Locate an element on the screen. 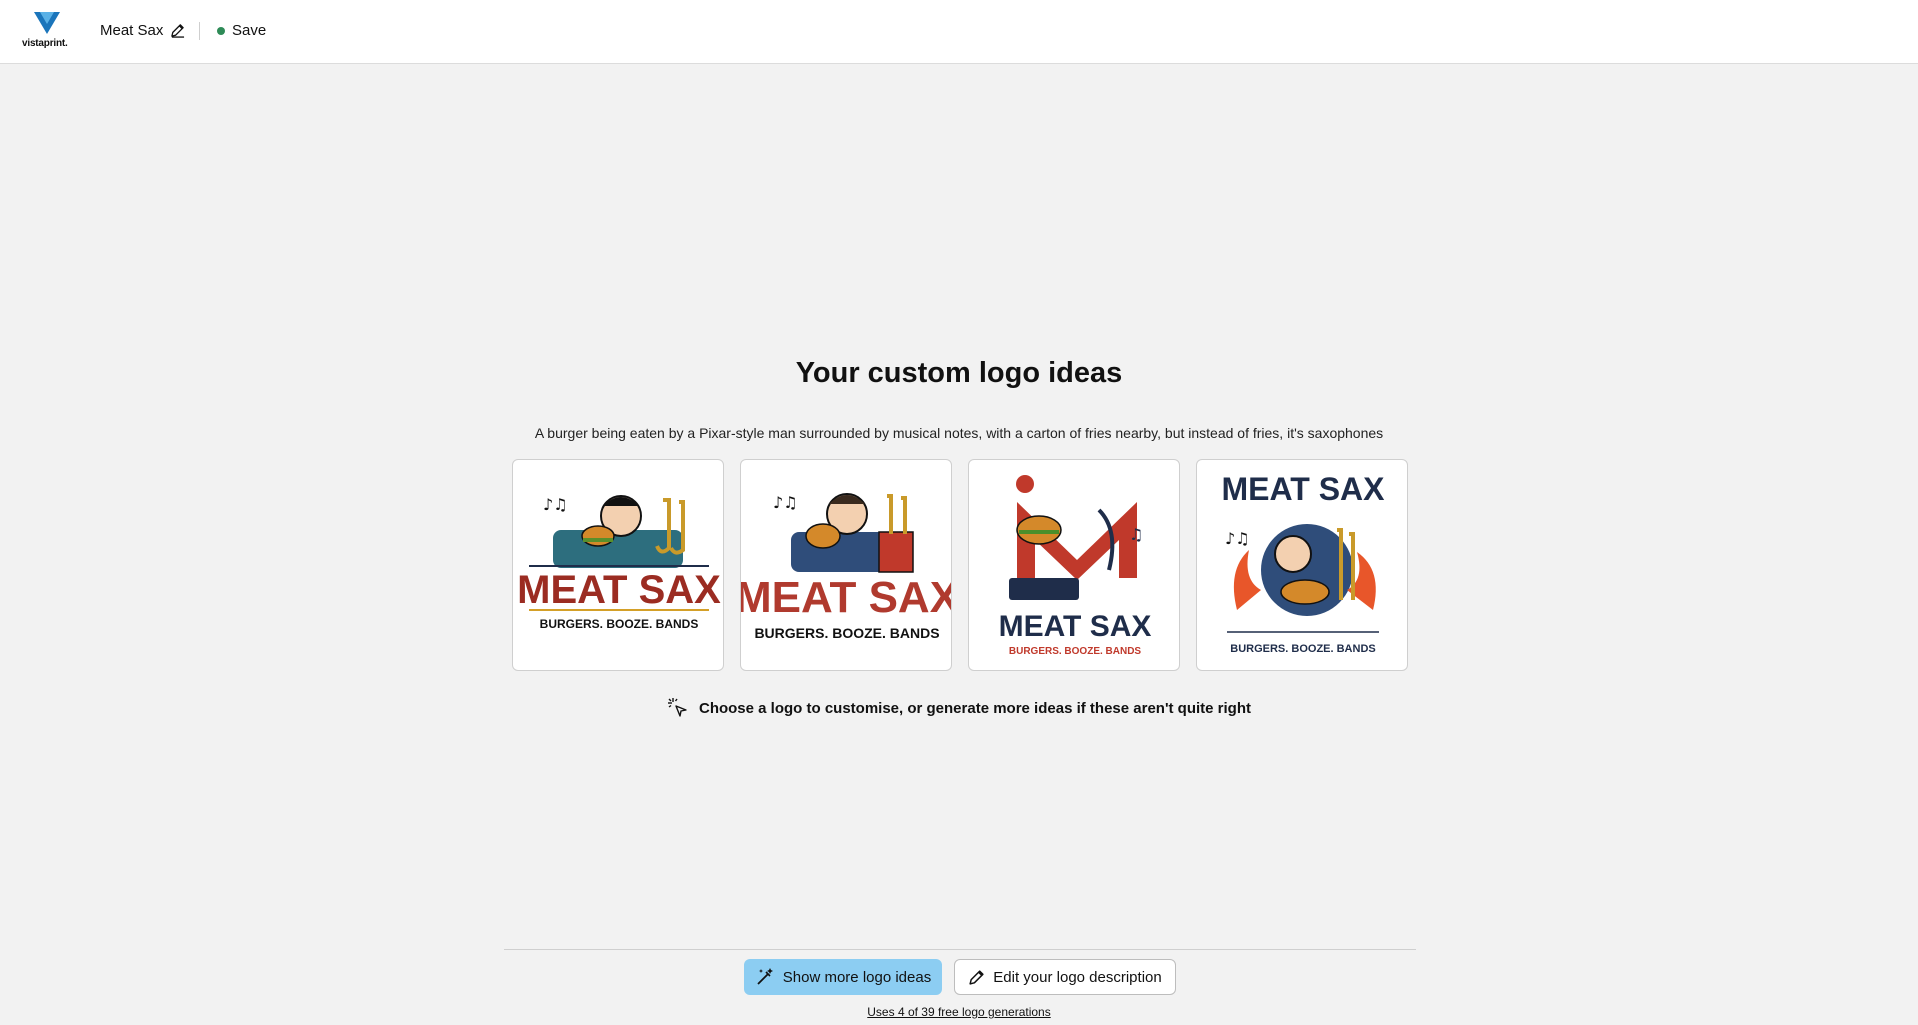 The height and width of the screenshot is (1025, 1918). logo-illustration: ♫ MEAT SAX BURGERS. BOOZE. BANDS is located at coordinates (1075, 566).